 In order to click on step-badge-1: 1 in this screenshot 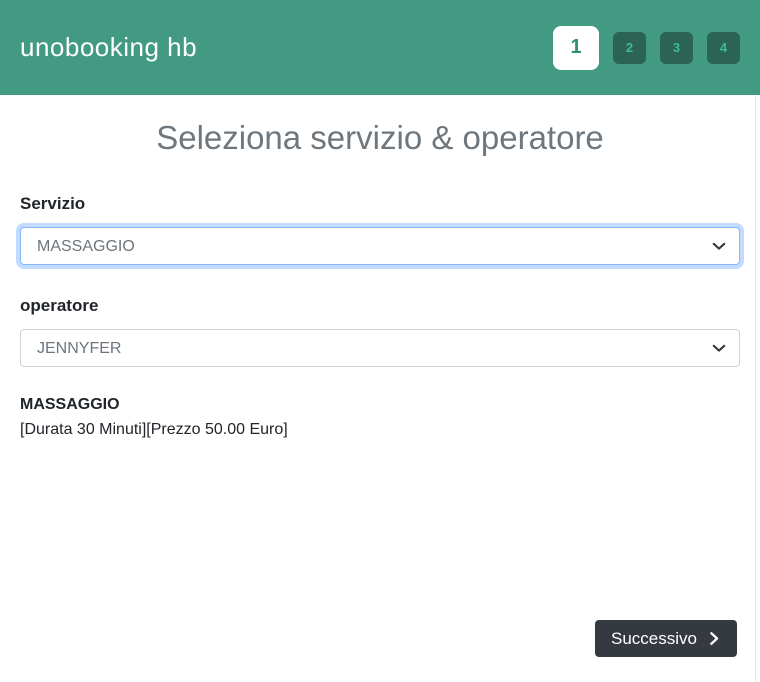, I will do `click(576, 47)`.